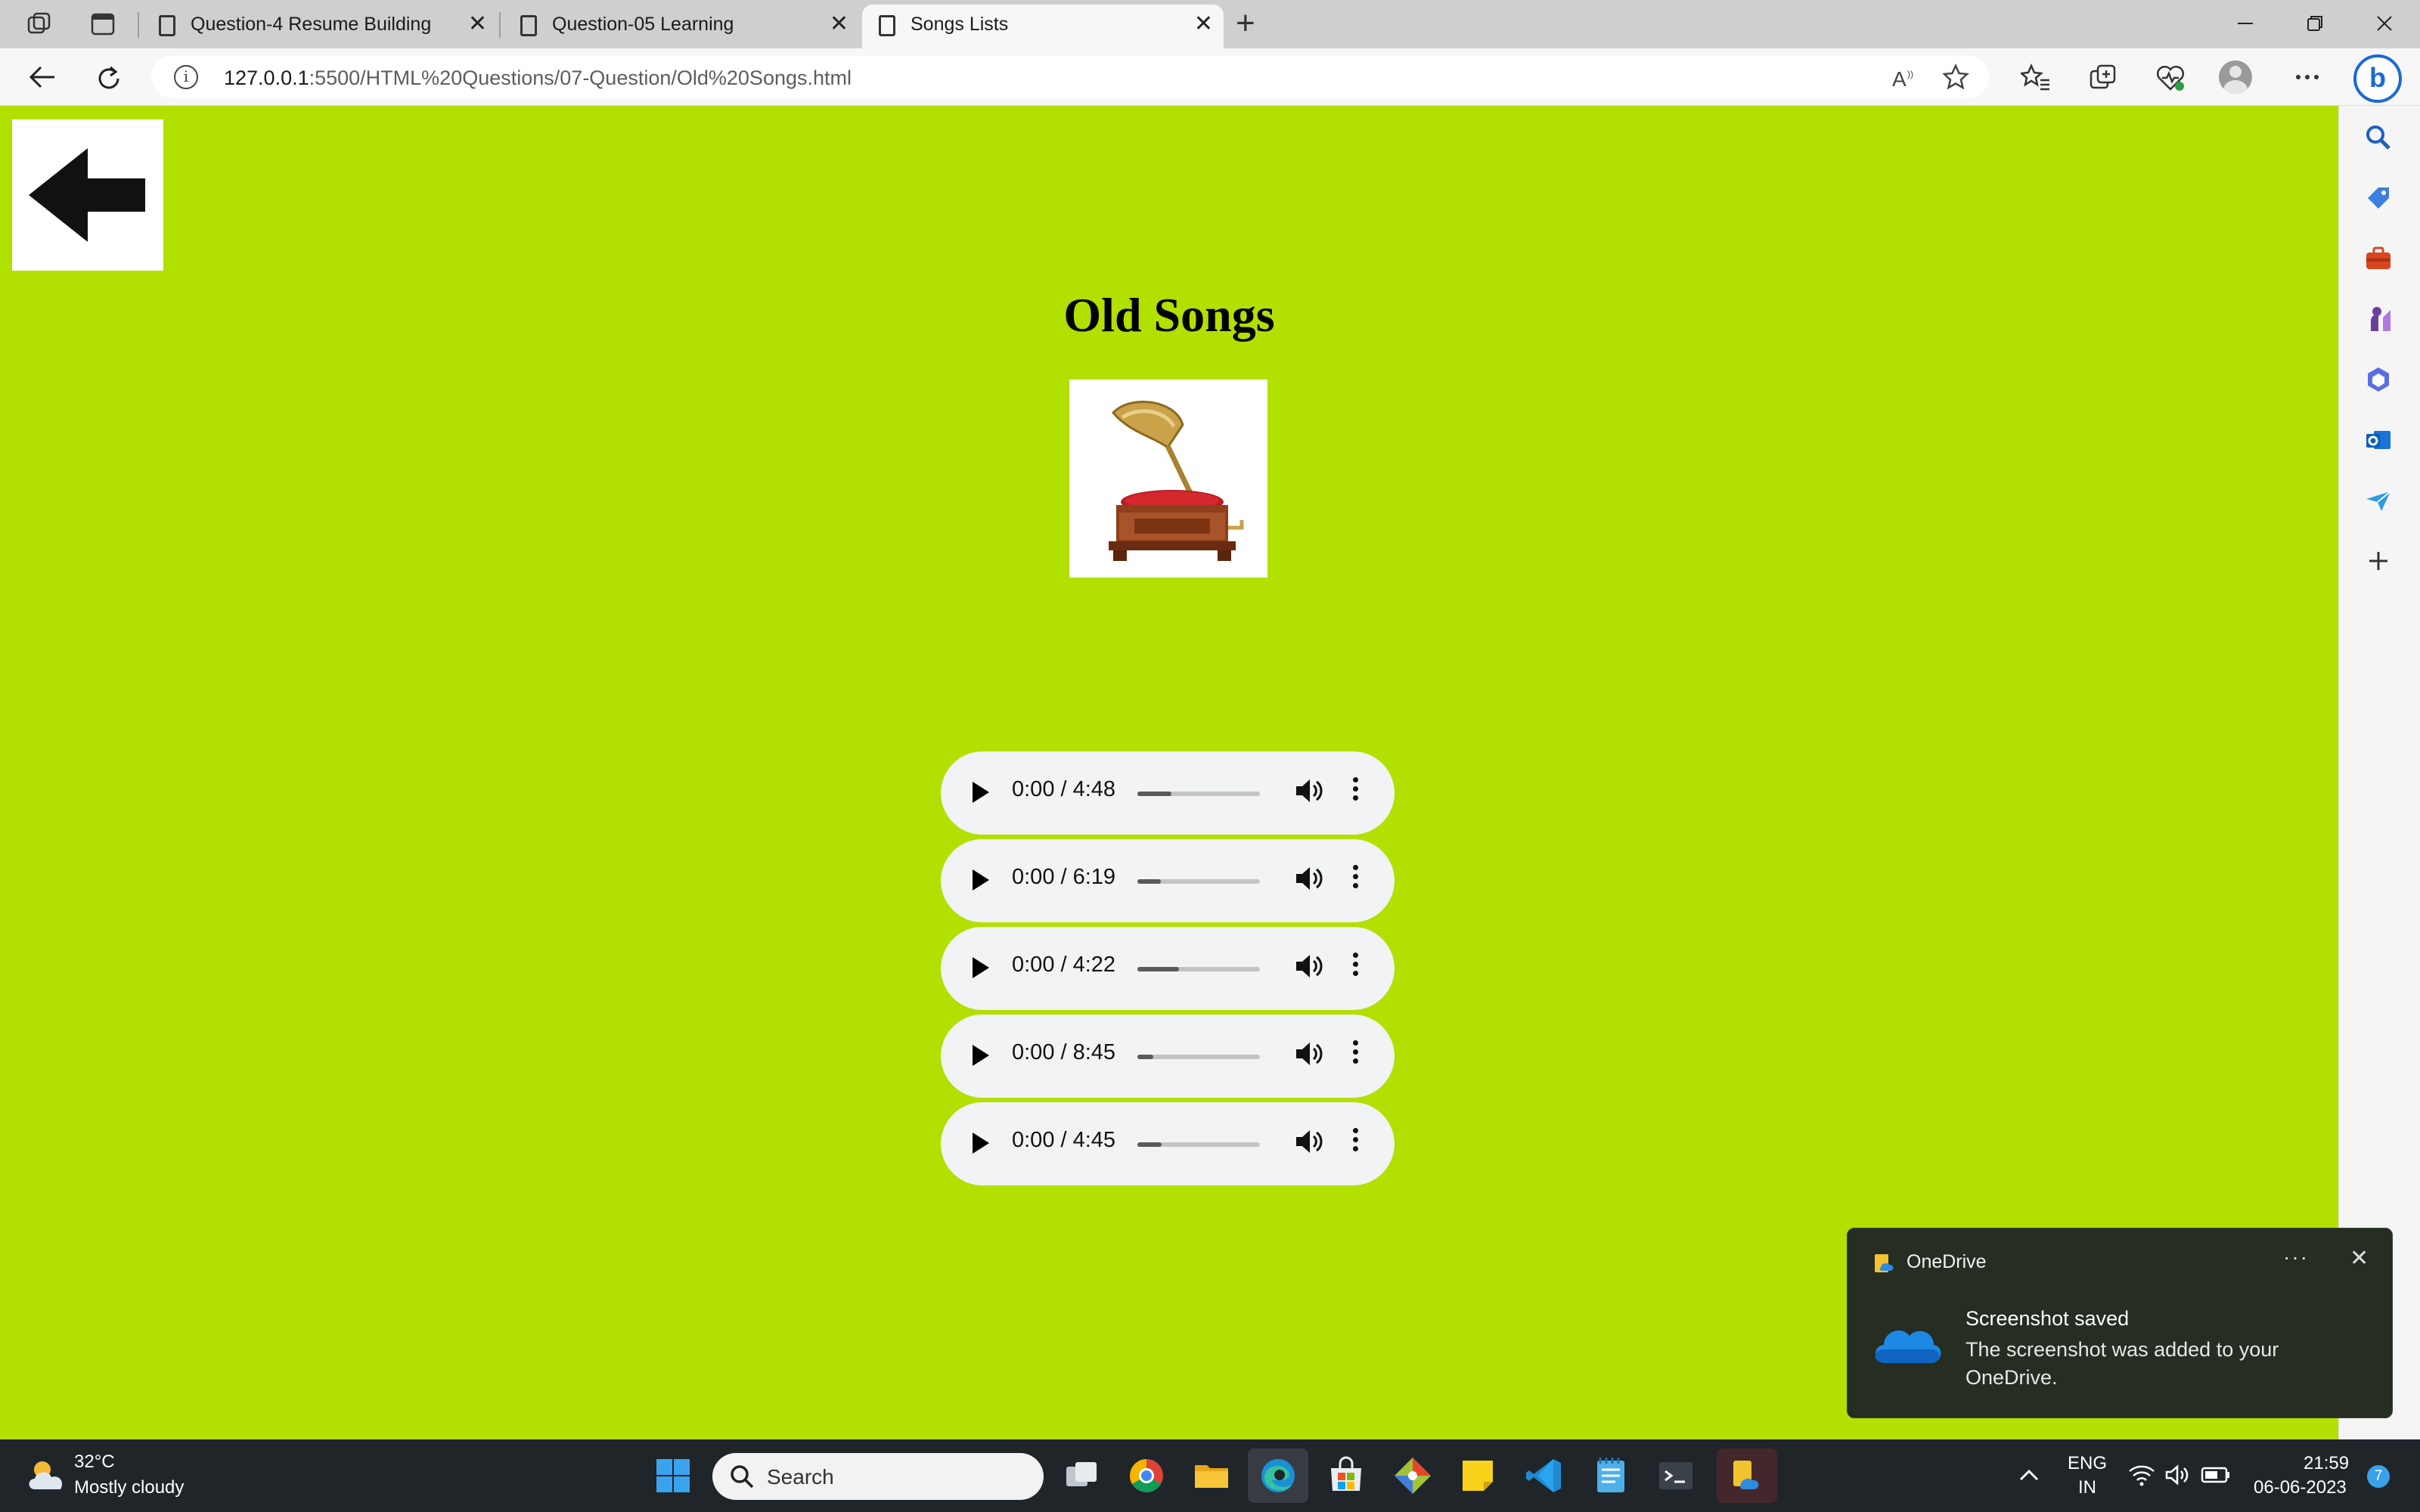  What do you see at coordinates (2315, 23) in the screenshot?
I see `restore-icon` at bounding box center [2315, 23].